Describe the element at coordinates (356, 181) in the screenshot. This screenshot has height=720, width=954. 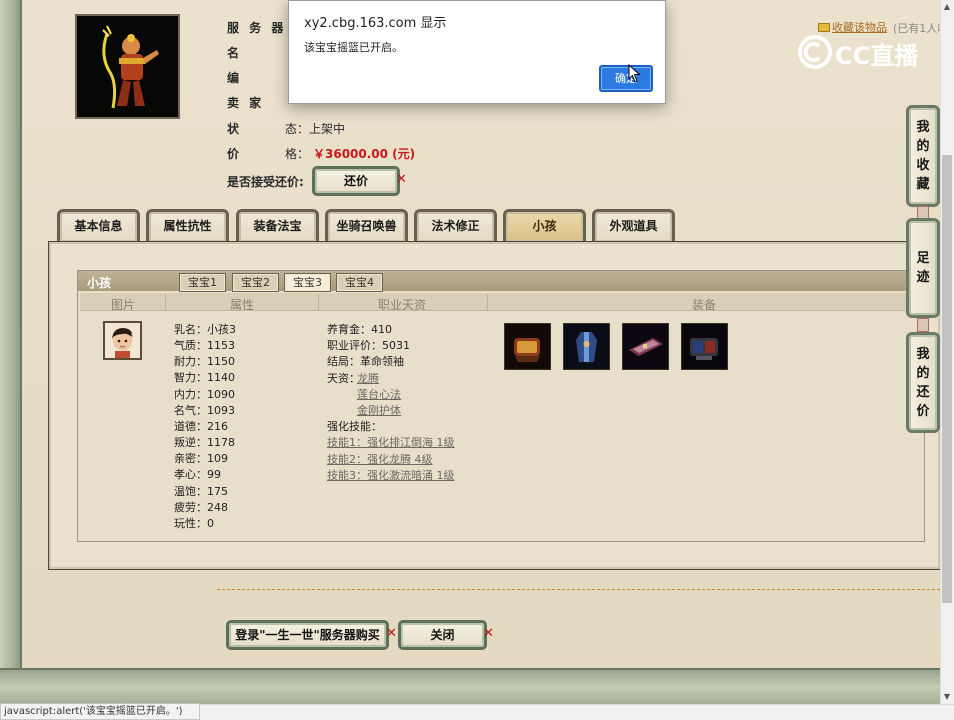
I see `counter-offer-button: 还价` at that location.